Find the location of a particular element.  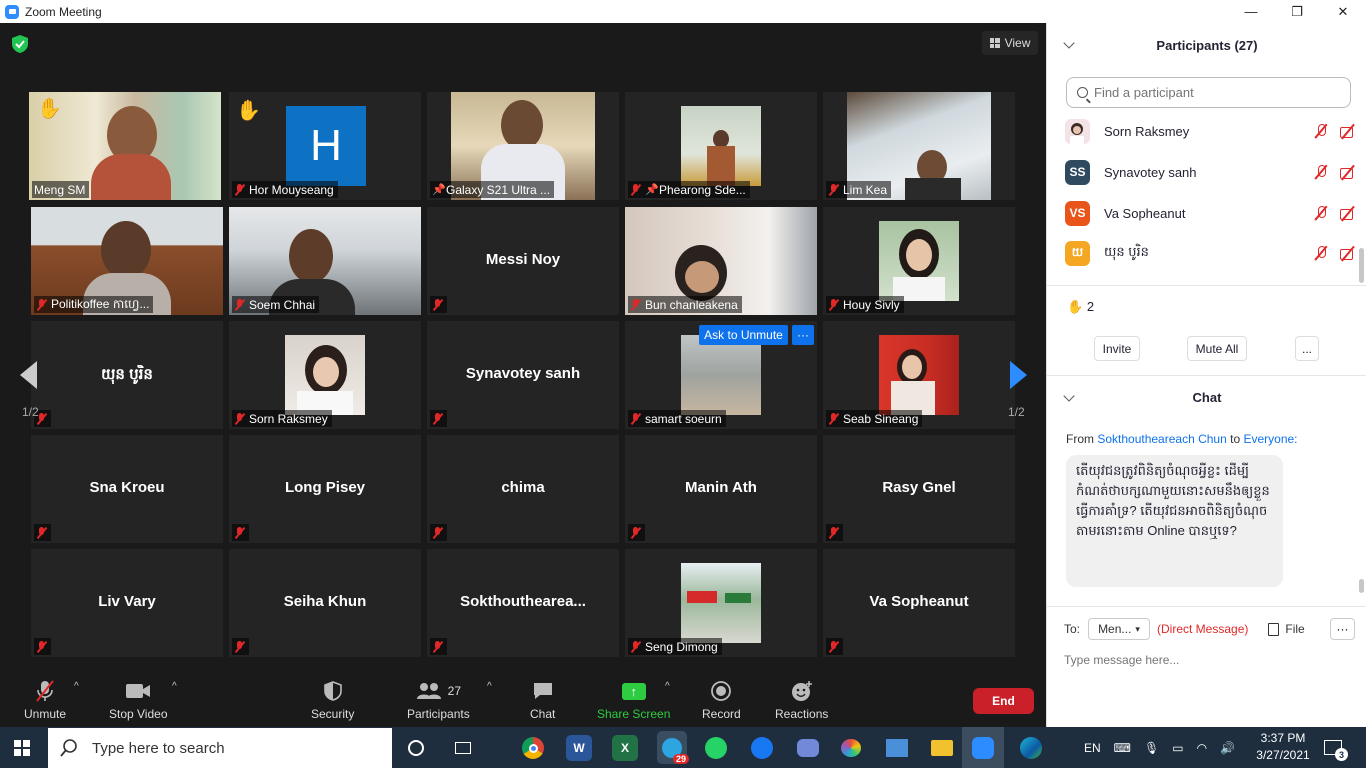

close-button: ✕ is located at coordinates (1343, 11).